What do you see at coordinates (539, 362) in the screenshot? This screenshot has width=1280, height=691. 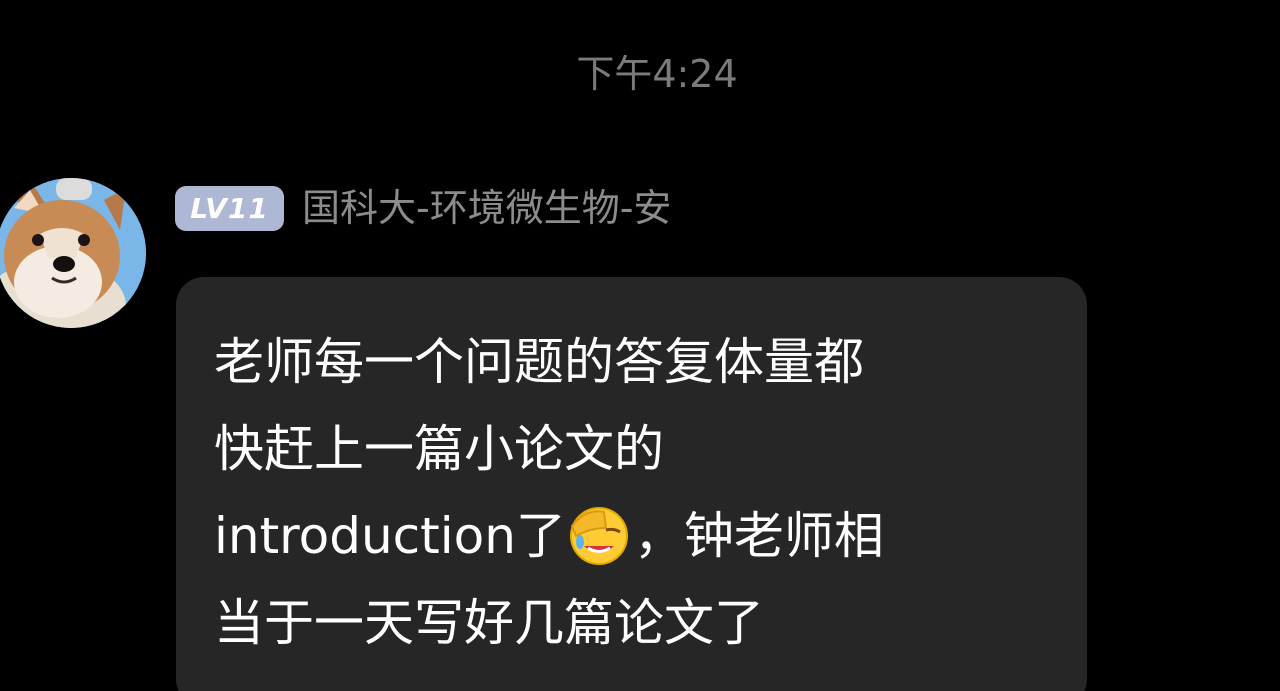 I see `message-text-line-1: 老师每一个问题的答复体量都` at bounding box center [539, 362].